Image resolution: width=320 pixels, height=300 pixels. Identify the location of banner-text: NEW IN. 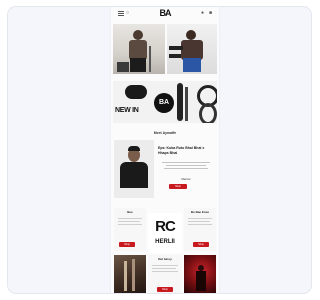
(127, 110).